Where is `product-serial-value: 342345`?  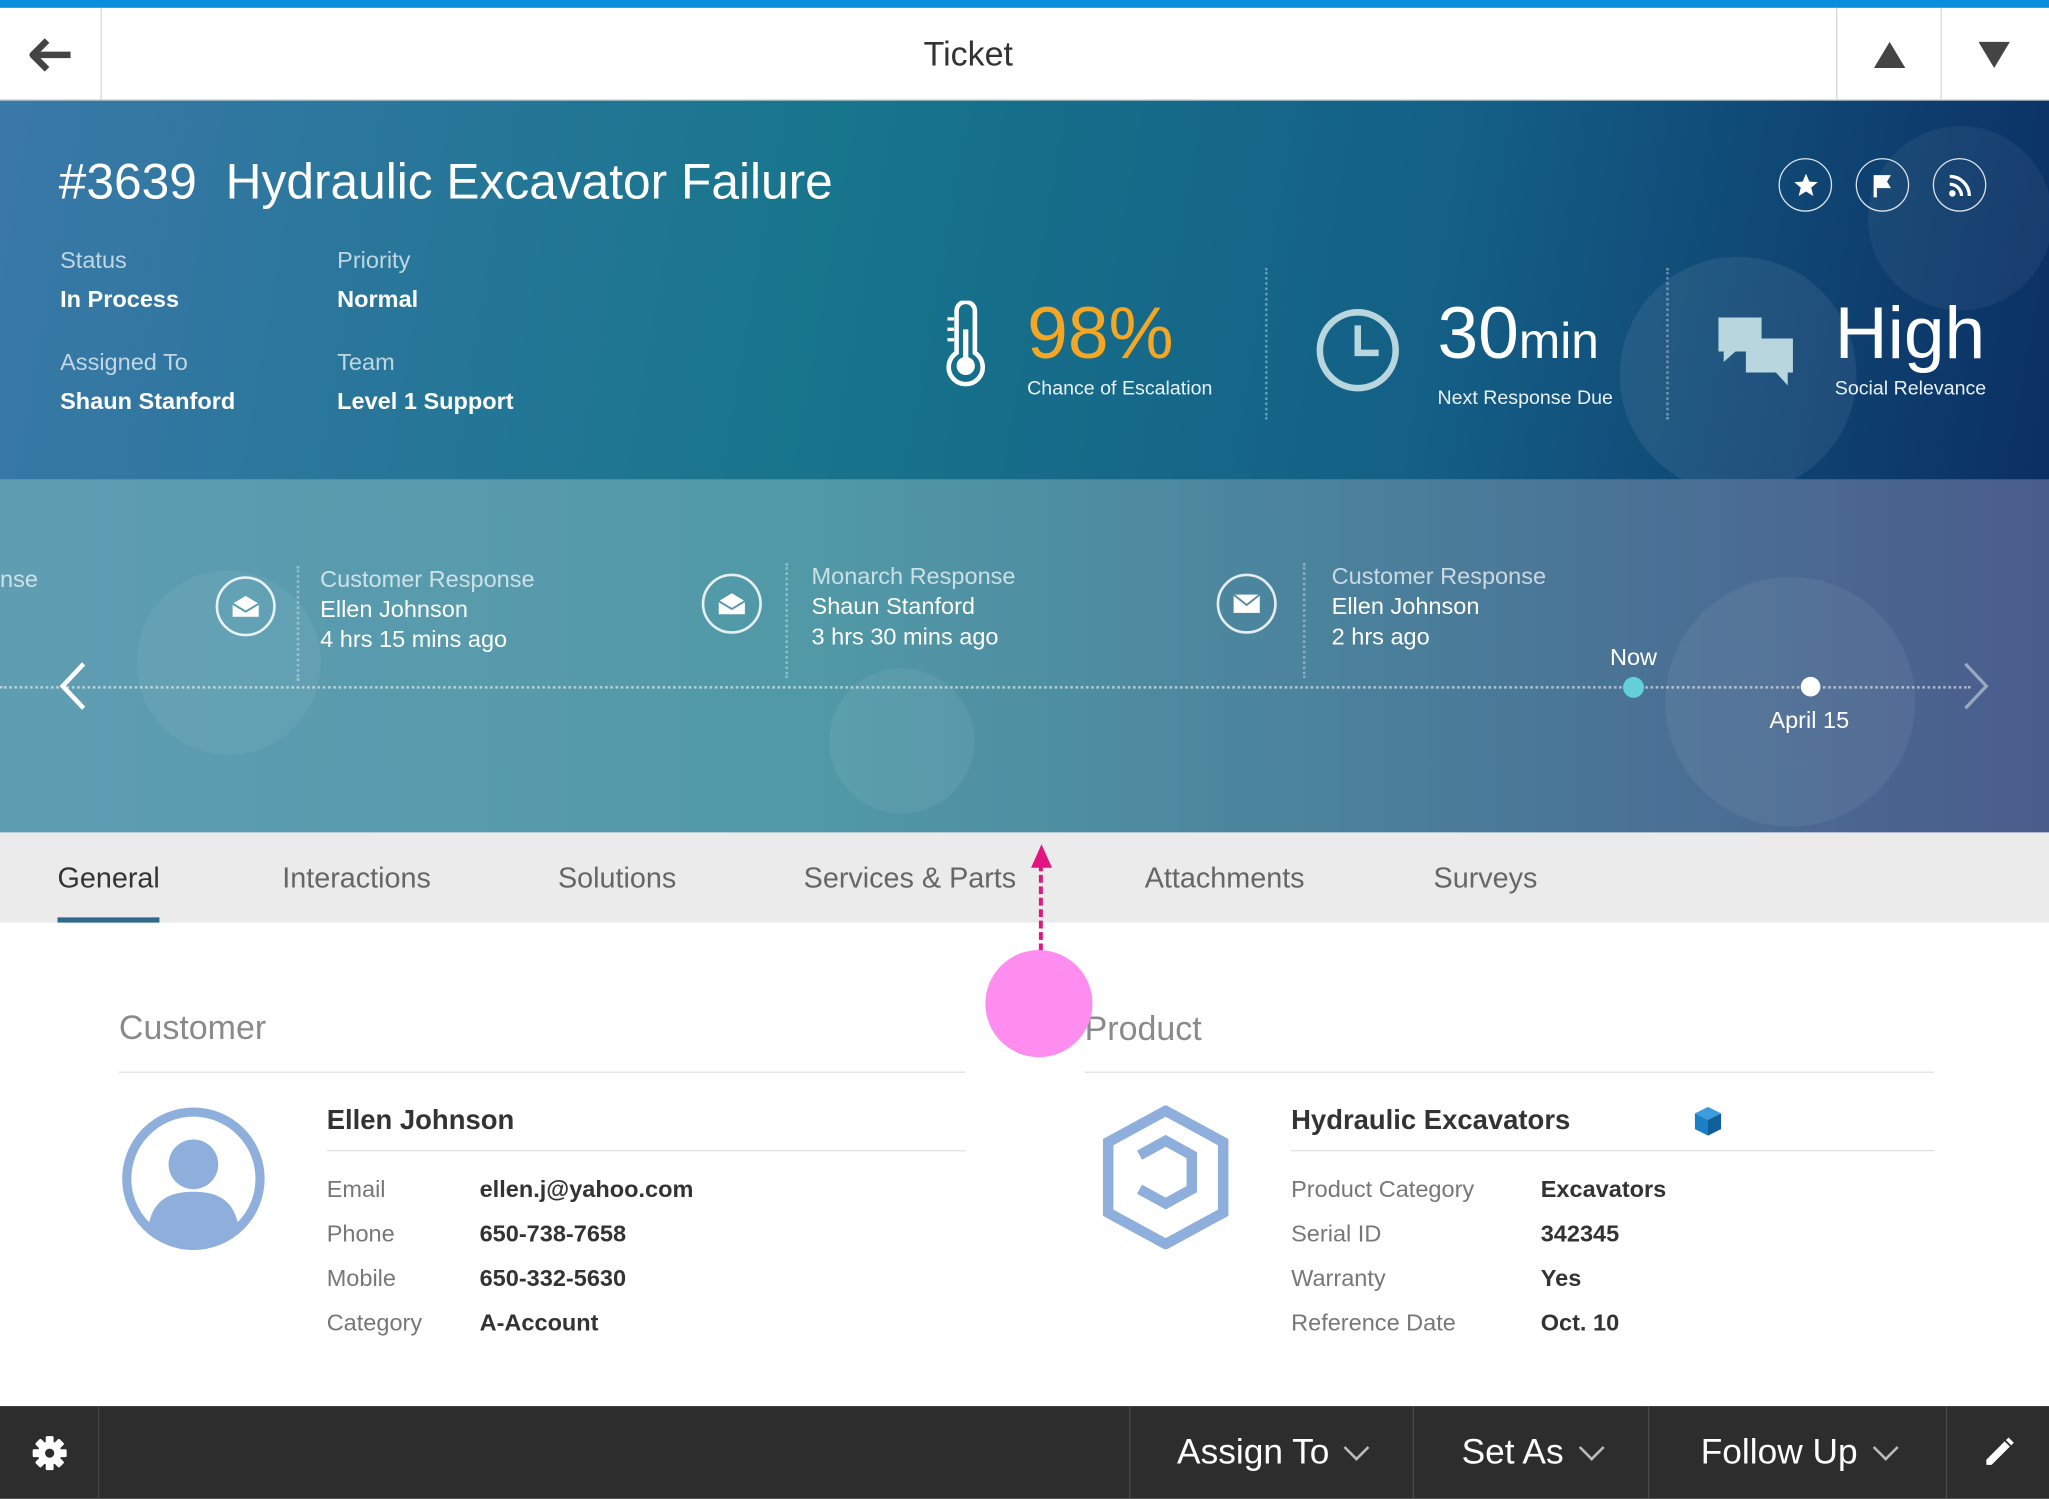
product-serial-value: 342345 is located at coordinates (1580, 1233).